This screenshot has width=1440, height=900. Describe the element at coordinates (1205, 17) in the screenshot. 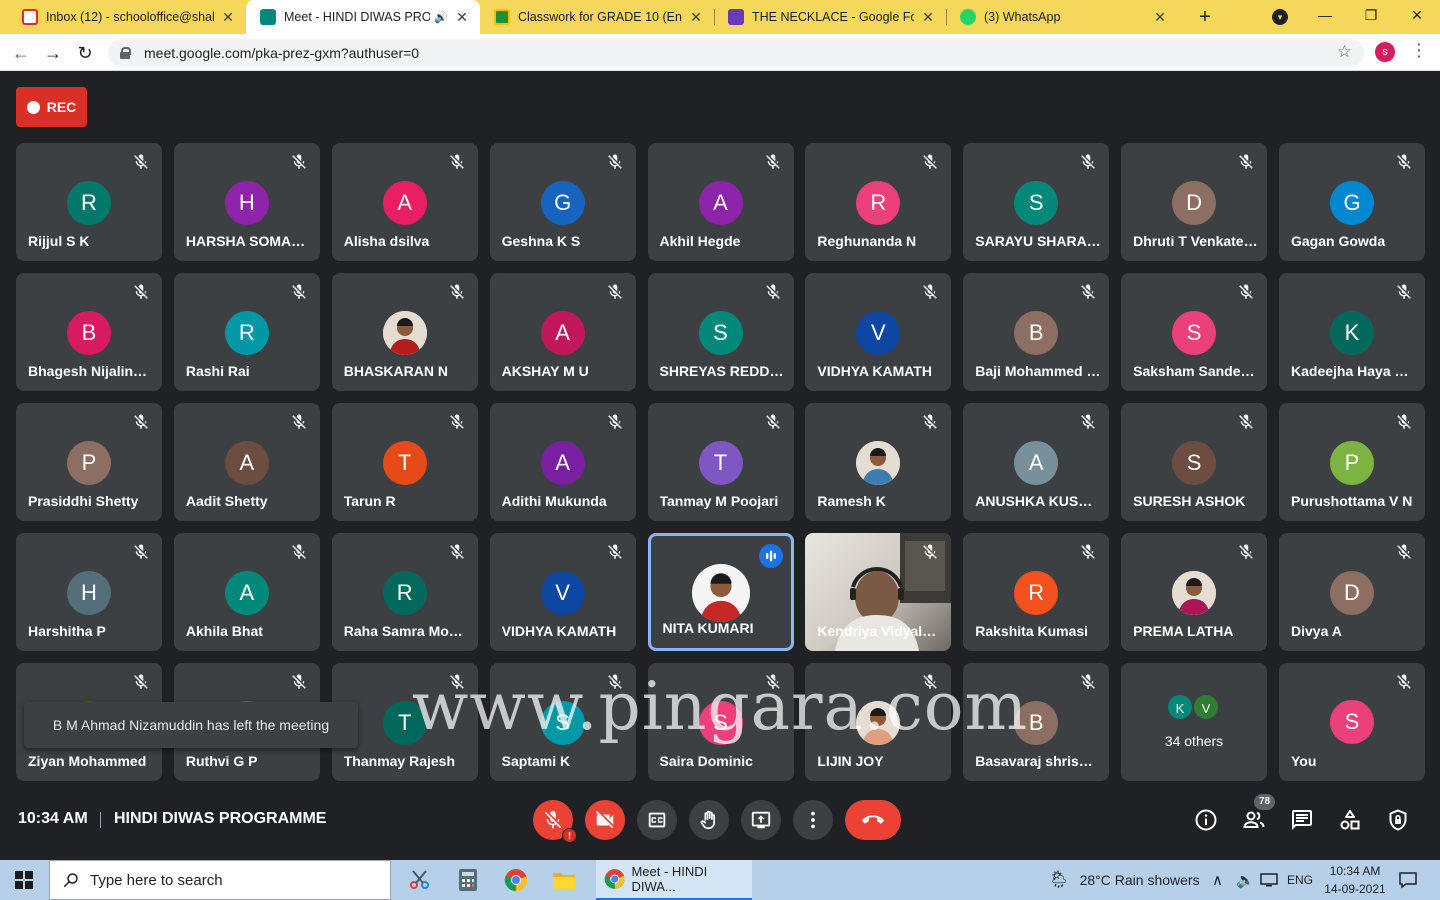

I see `new-tab-button: +` at that location.